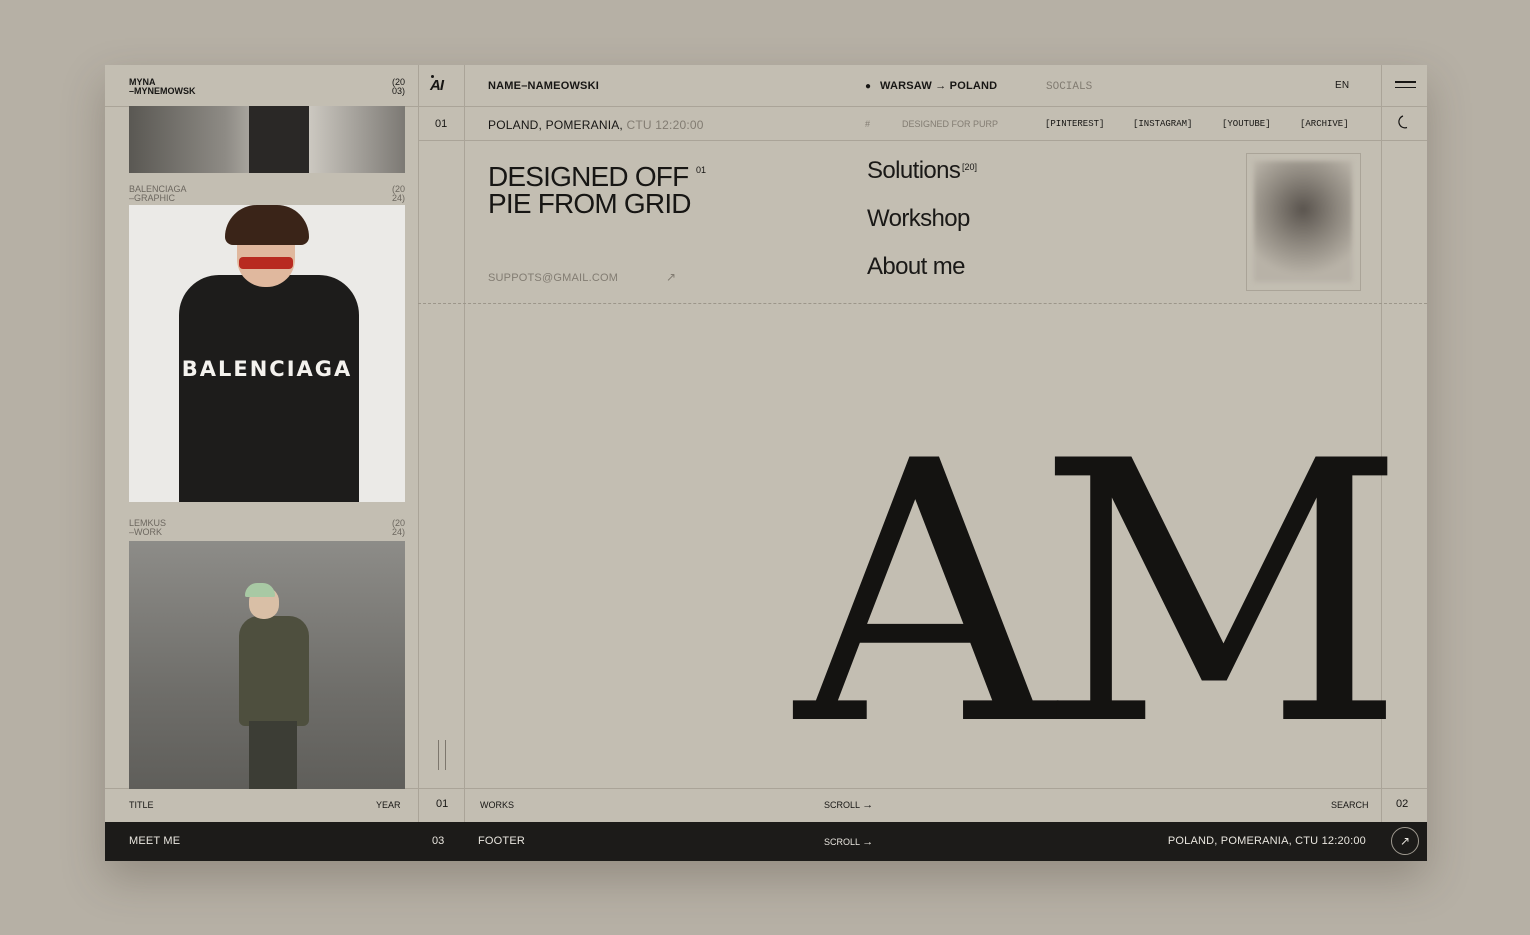 The height and width of the screenshot is (935, 1530). Describe the element at coordinates (266, 263) in the screenshot. I see `glasses-shape` at that location.